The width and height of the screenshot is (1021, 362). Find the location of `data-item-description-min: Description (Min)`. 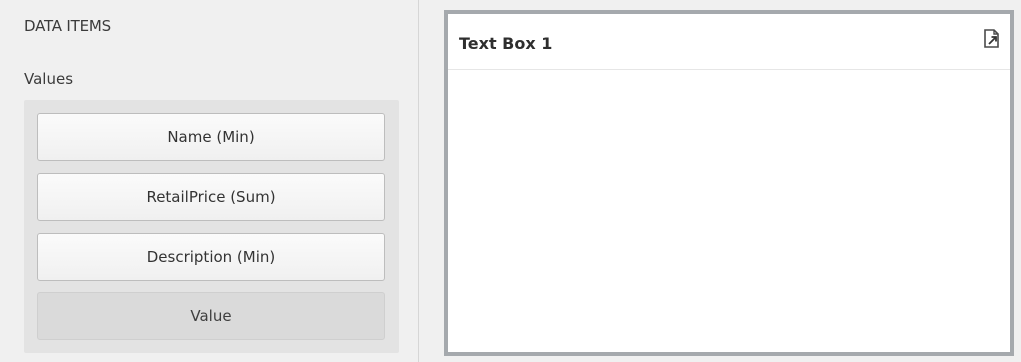

data-item-description-min: Description (Min) is located at coordinates (211, 257).